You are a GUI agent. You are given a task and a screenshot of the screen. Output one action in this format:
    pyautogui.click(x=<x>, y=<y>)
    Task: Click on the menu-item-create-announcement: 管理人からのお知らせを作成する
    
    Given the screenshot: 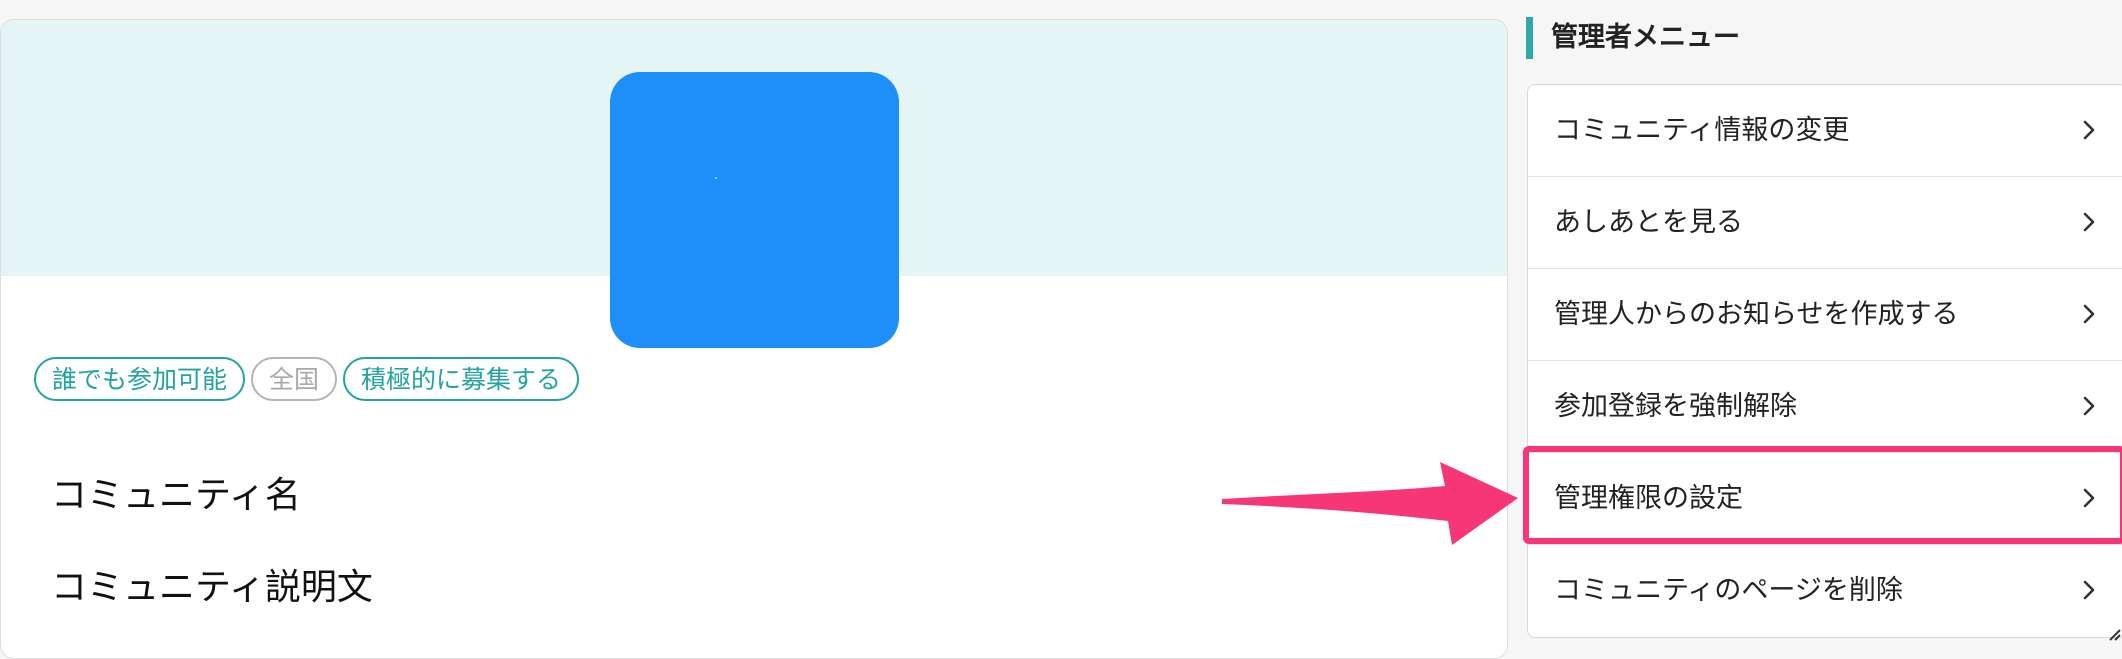 What is the action you would take?
    pyautogui.click(x=1825, y=315)
    